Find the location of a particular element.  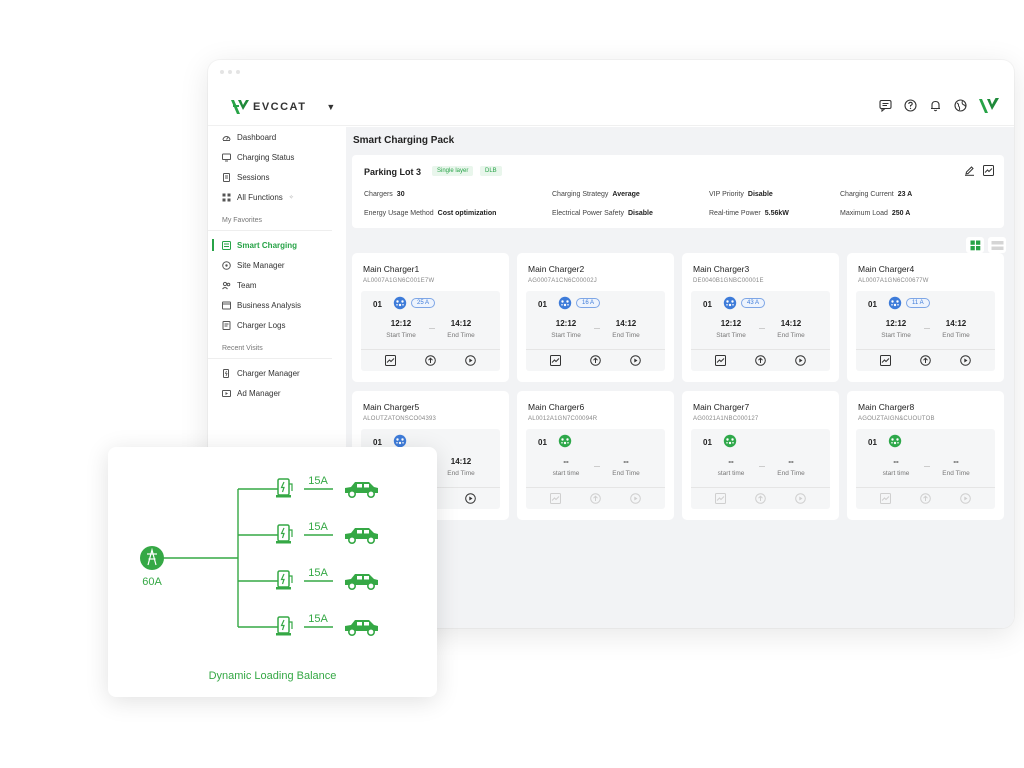

sidebar-item-site-manager: Site Manager is located at coordinates (277, 265).